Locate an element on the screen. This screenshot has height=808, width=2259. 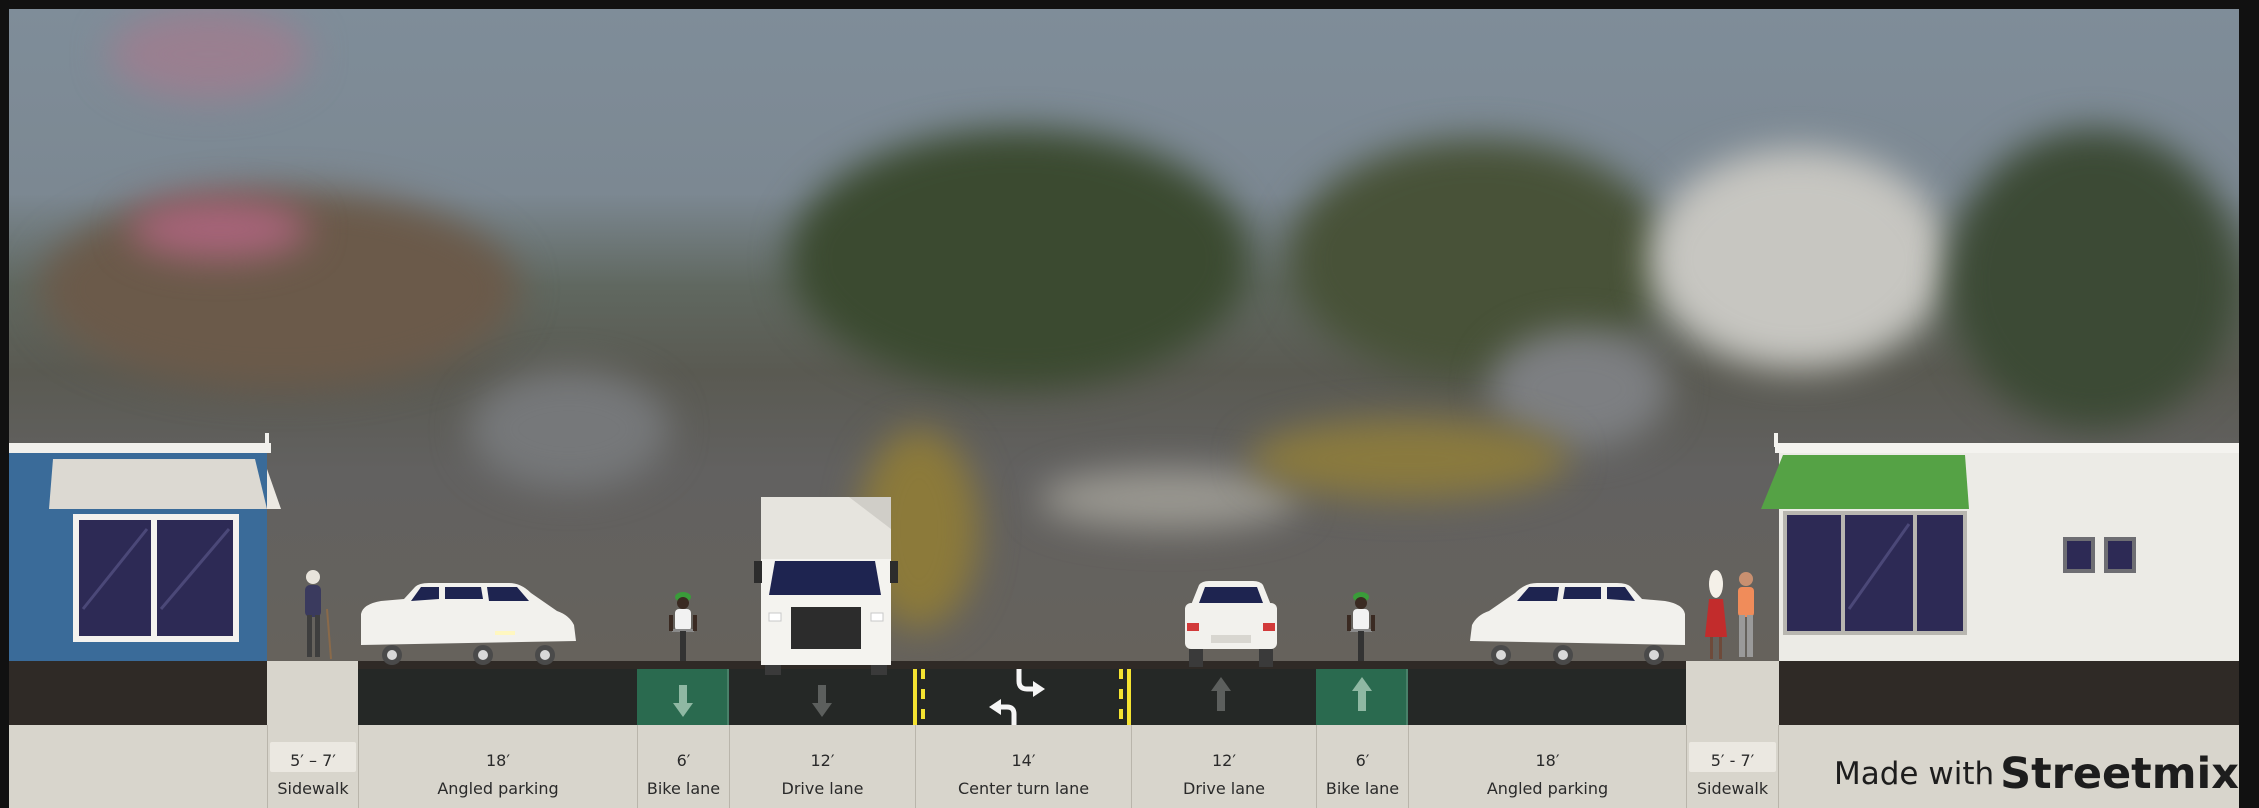
right-building is located at coordinates (2000, 547).